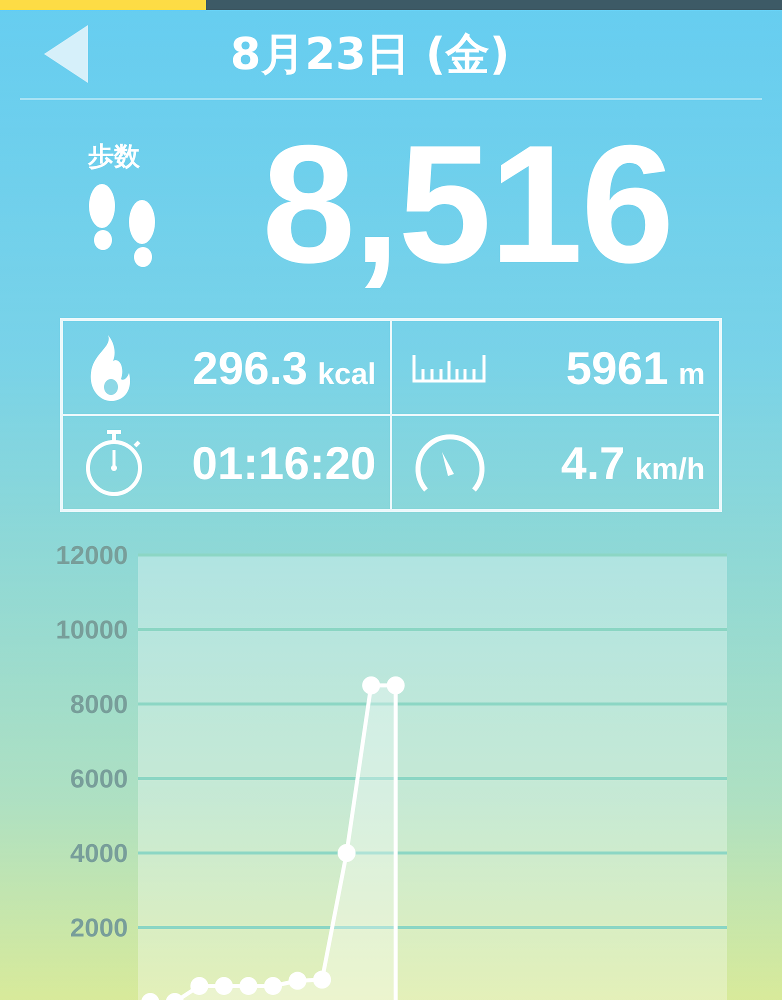 This screenshot has height=1000, width=782. Describe the element at coordinates (284, 463) in the screenshot. I see `stat-value: 01:16:20` at that location.